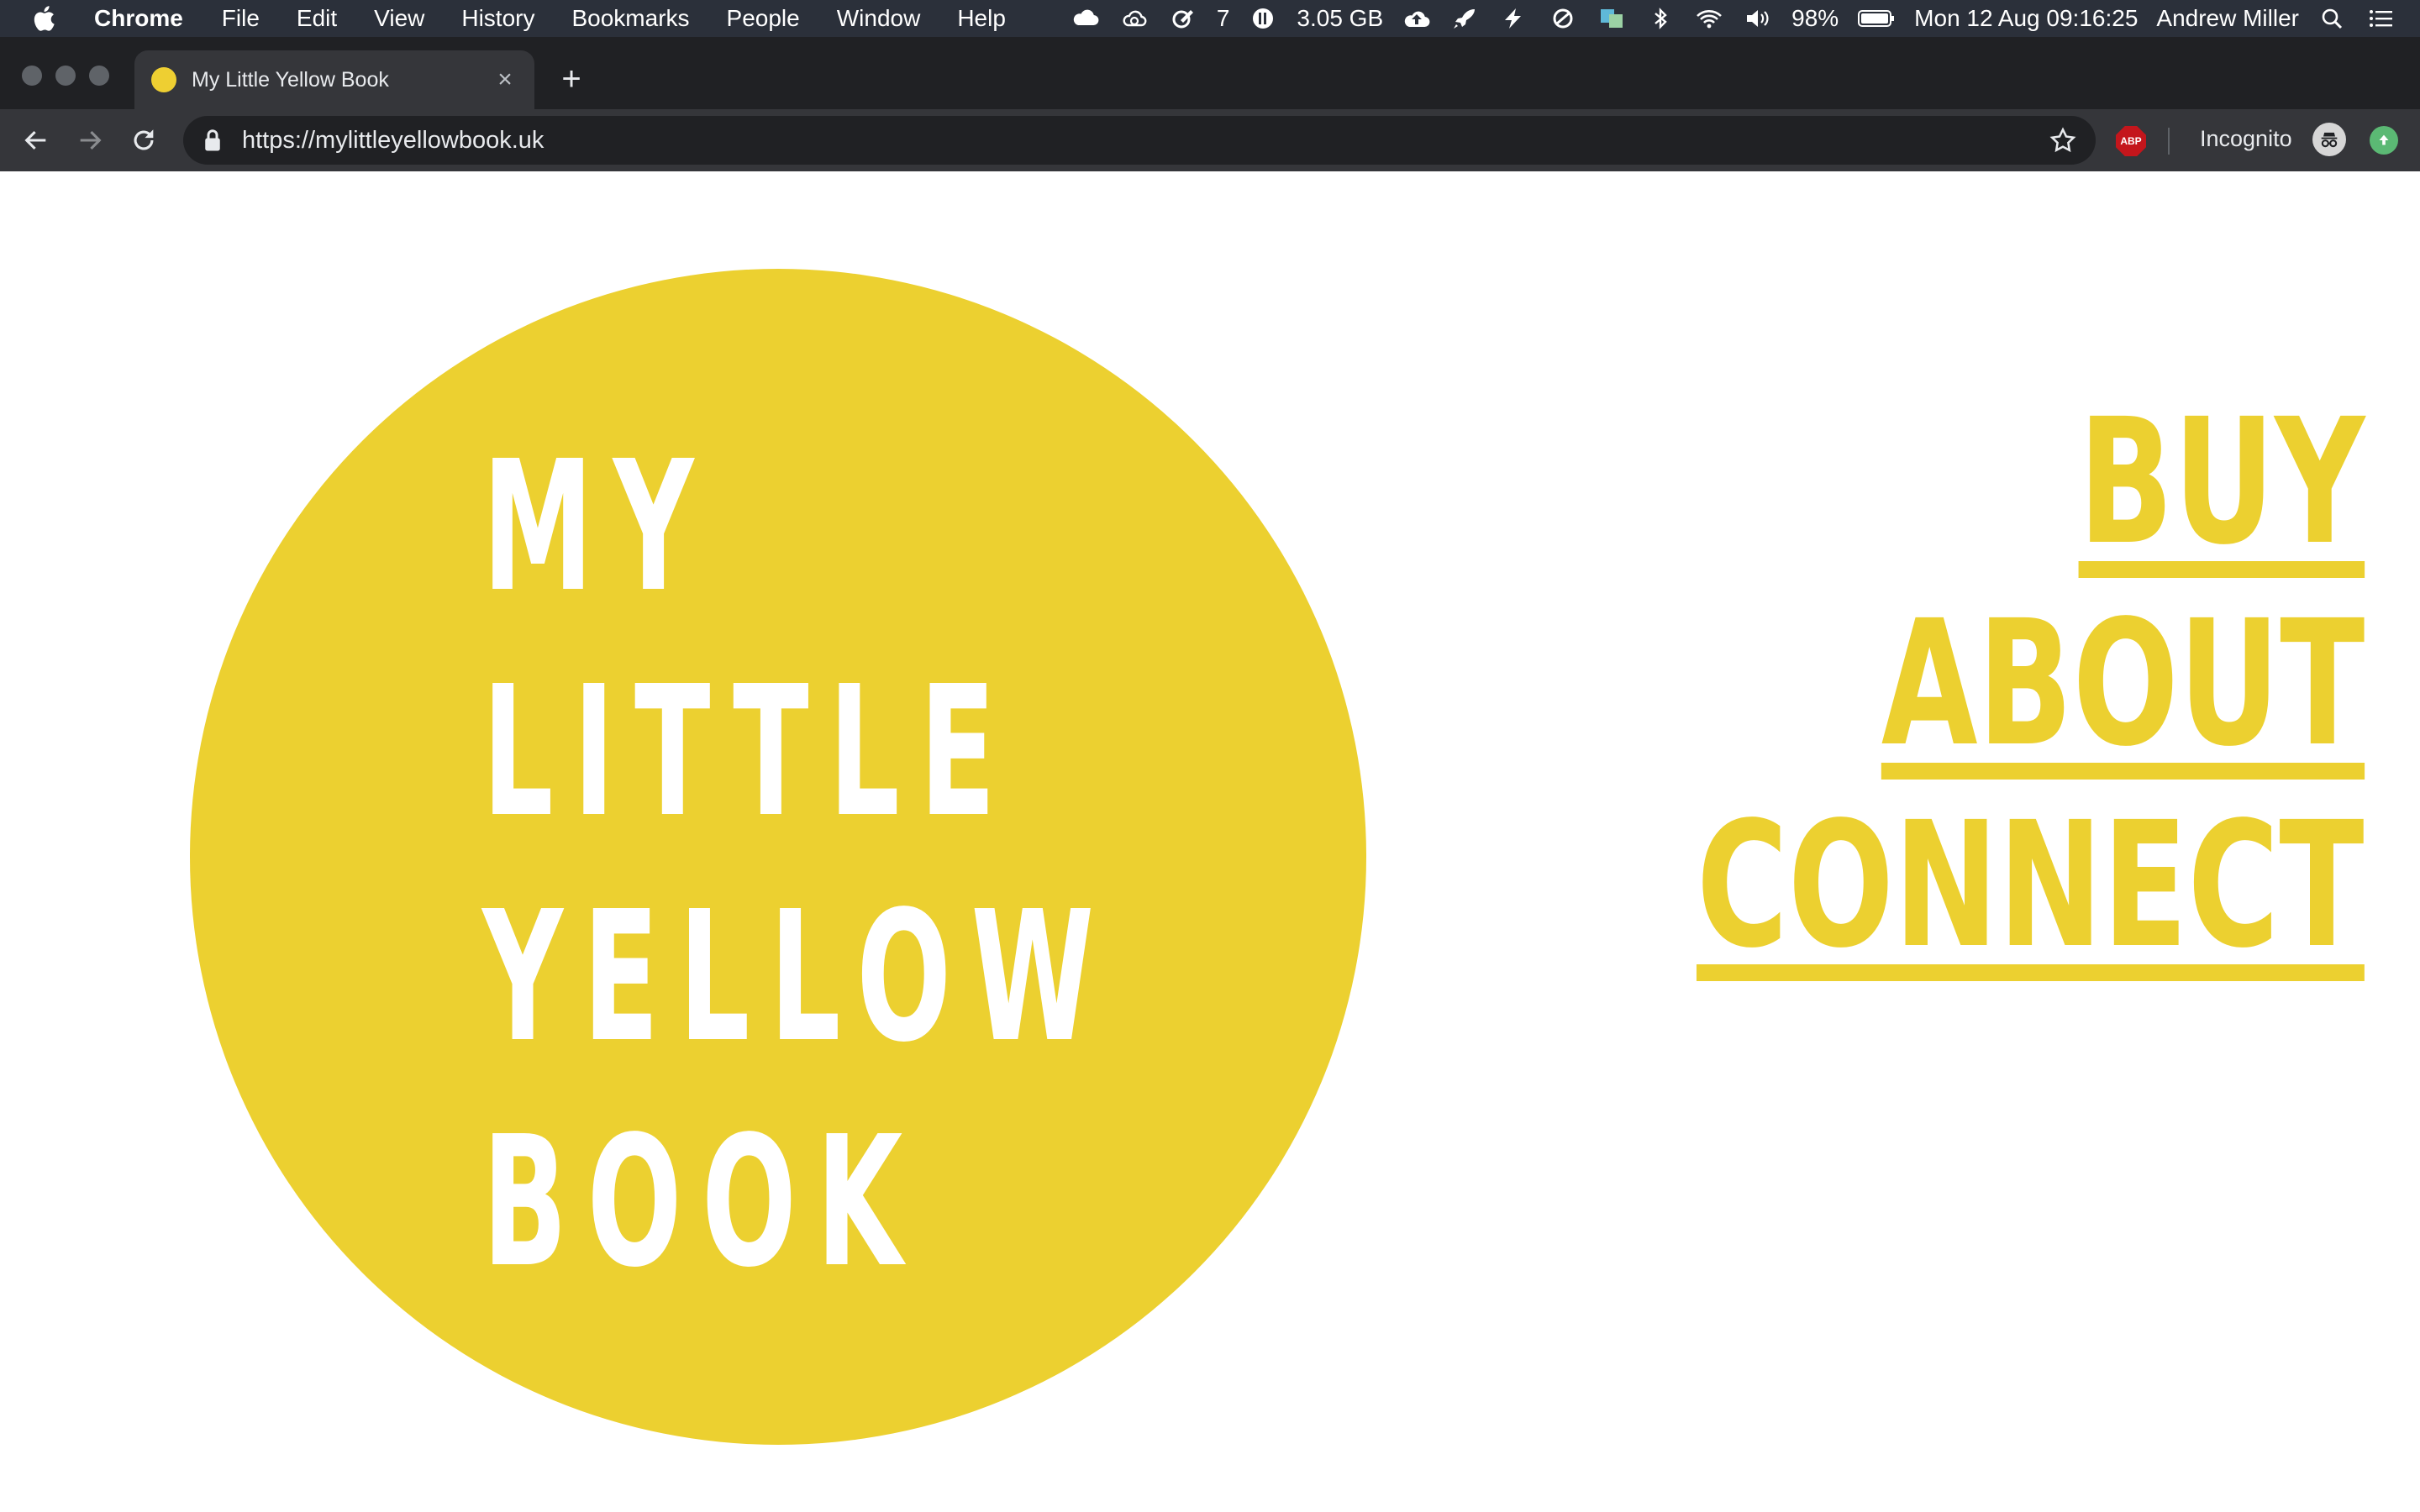 The width and height of the screenshot is (2420, 1512). I want to click on clock: Mon 12 Aug 09:16:25, so click(2026, 18).